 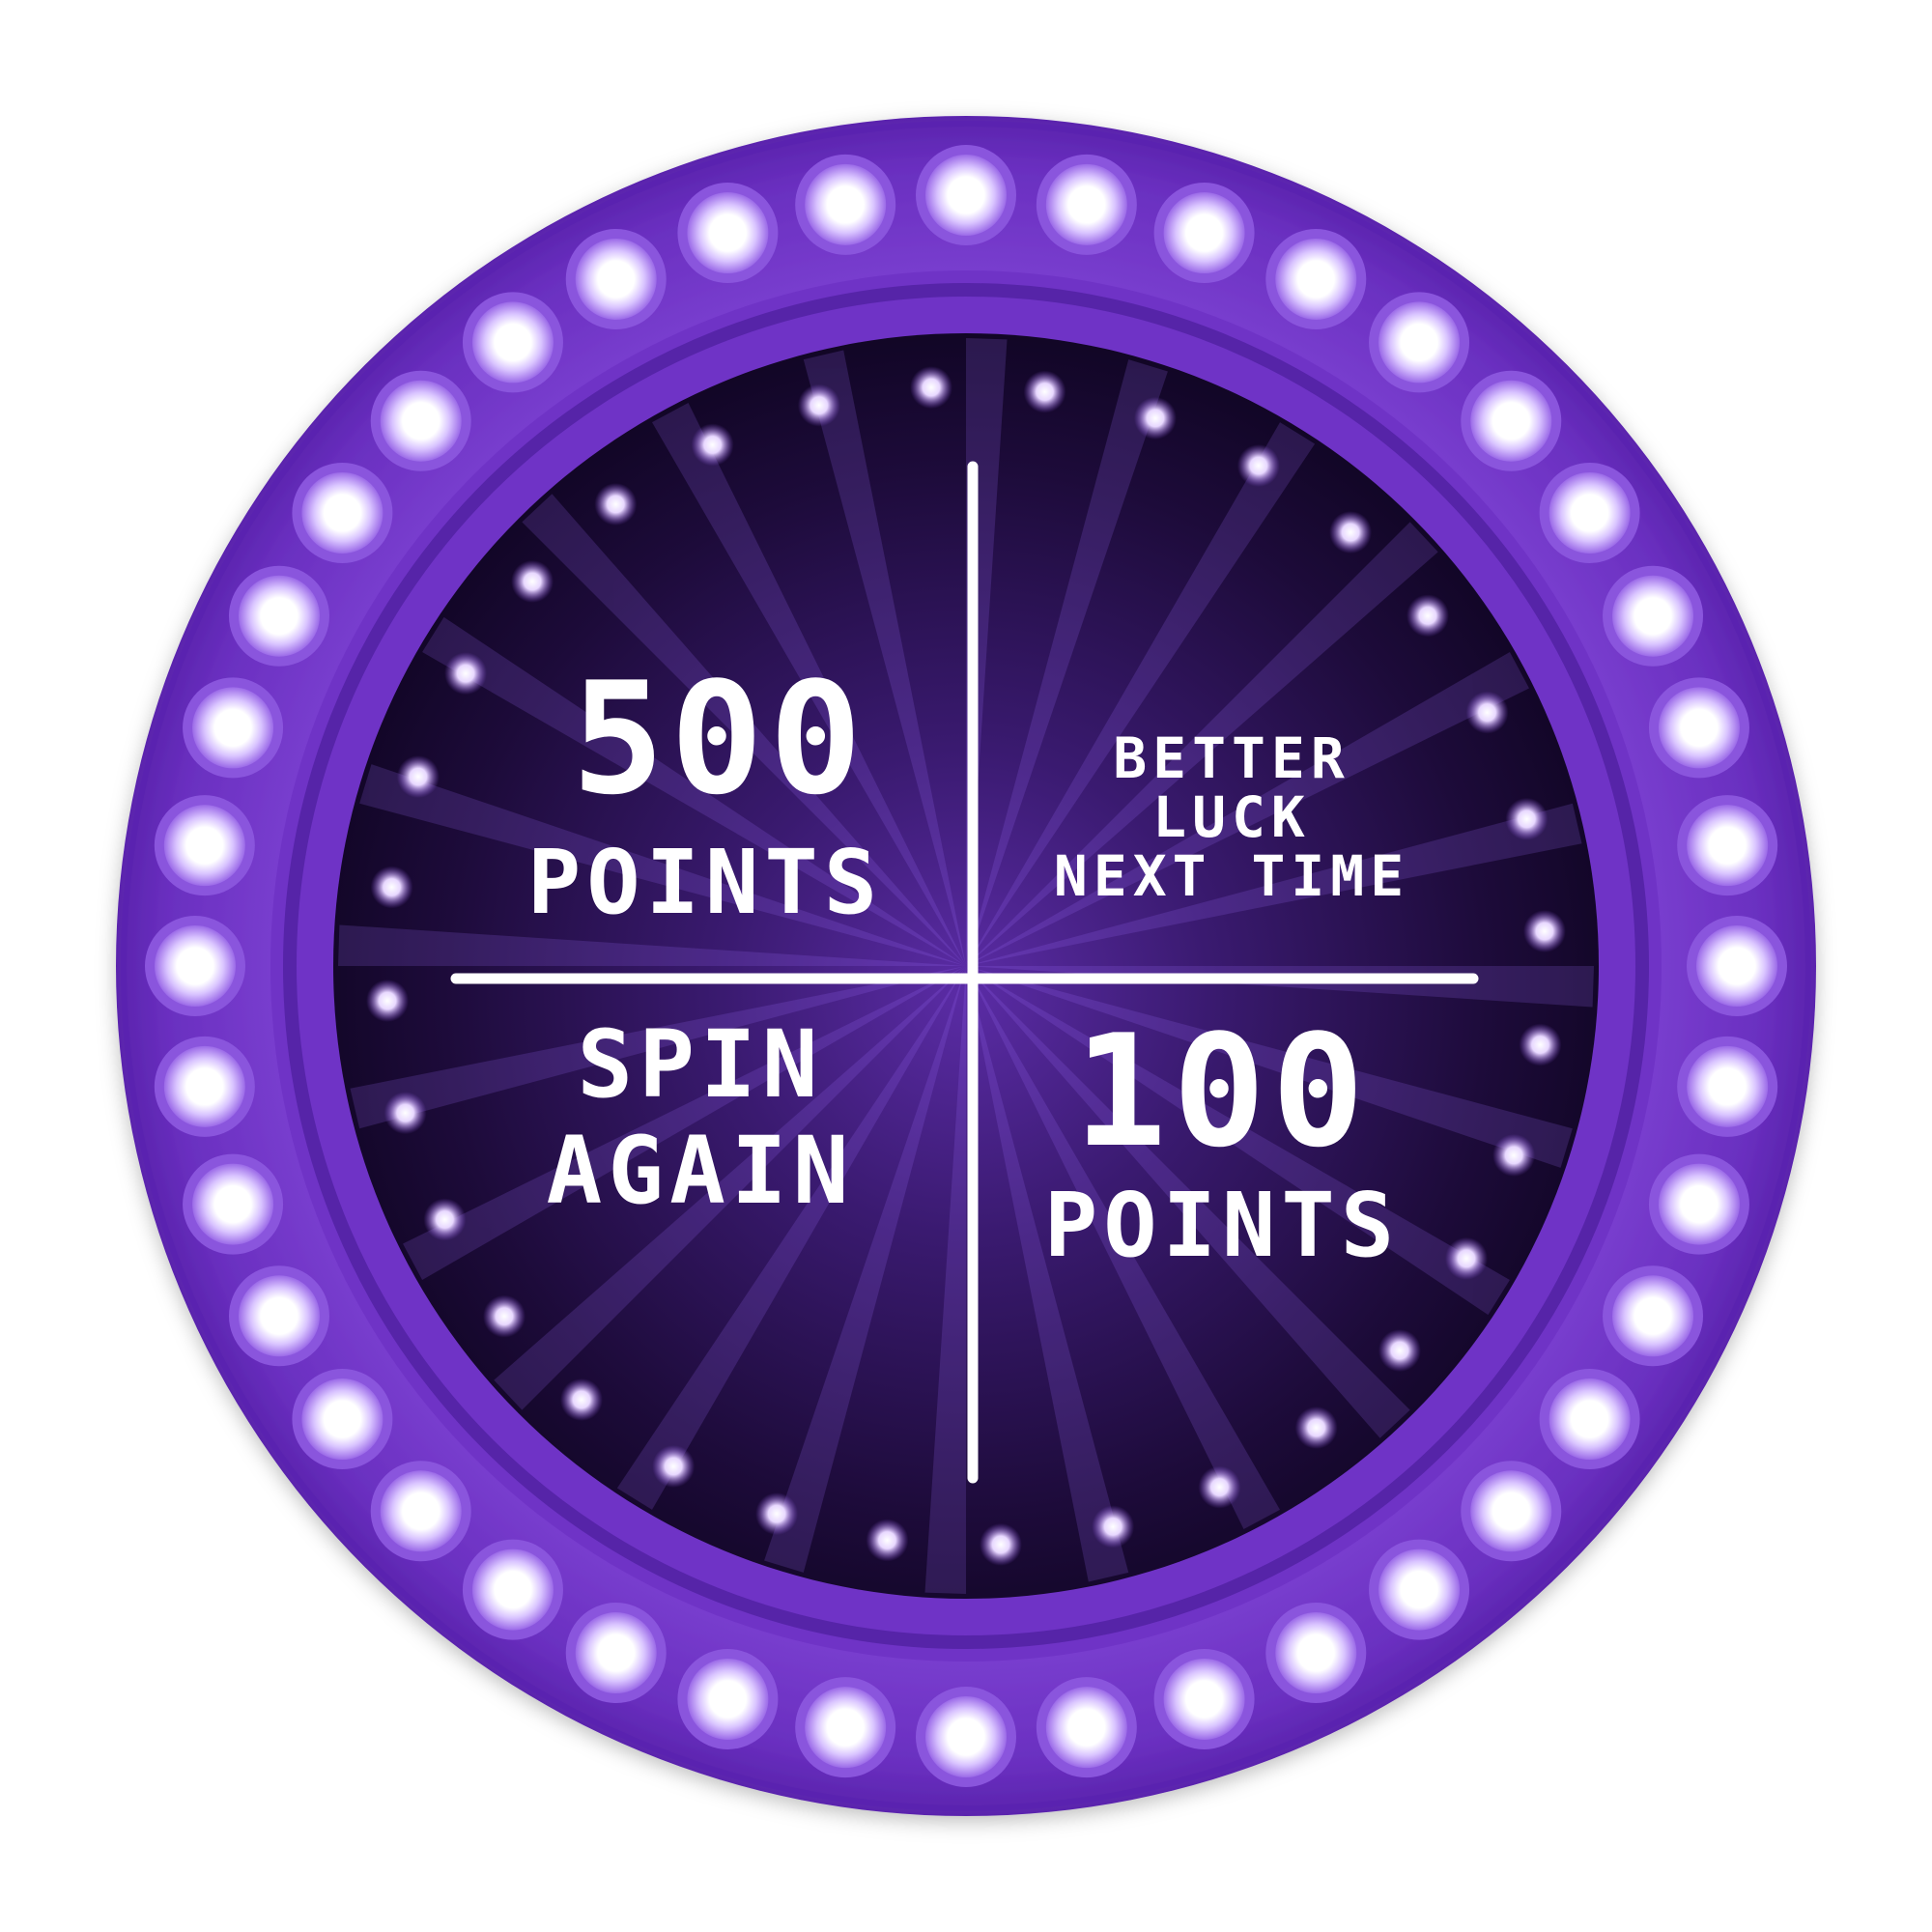 I want to click on segment-value: 500, so click(x=720, y=738).